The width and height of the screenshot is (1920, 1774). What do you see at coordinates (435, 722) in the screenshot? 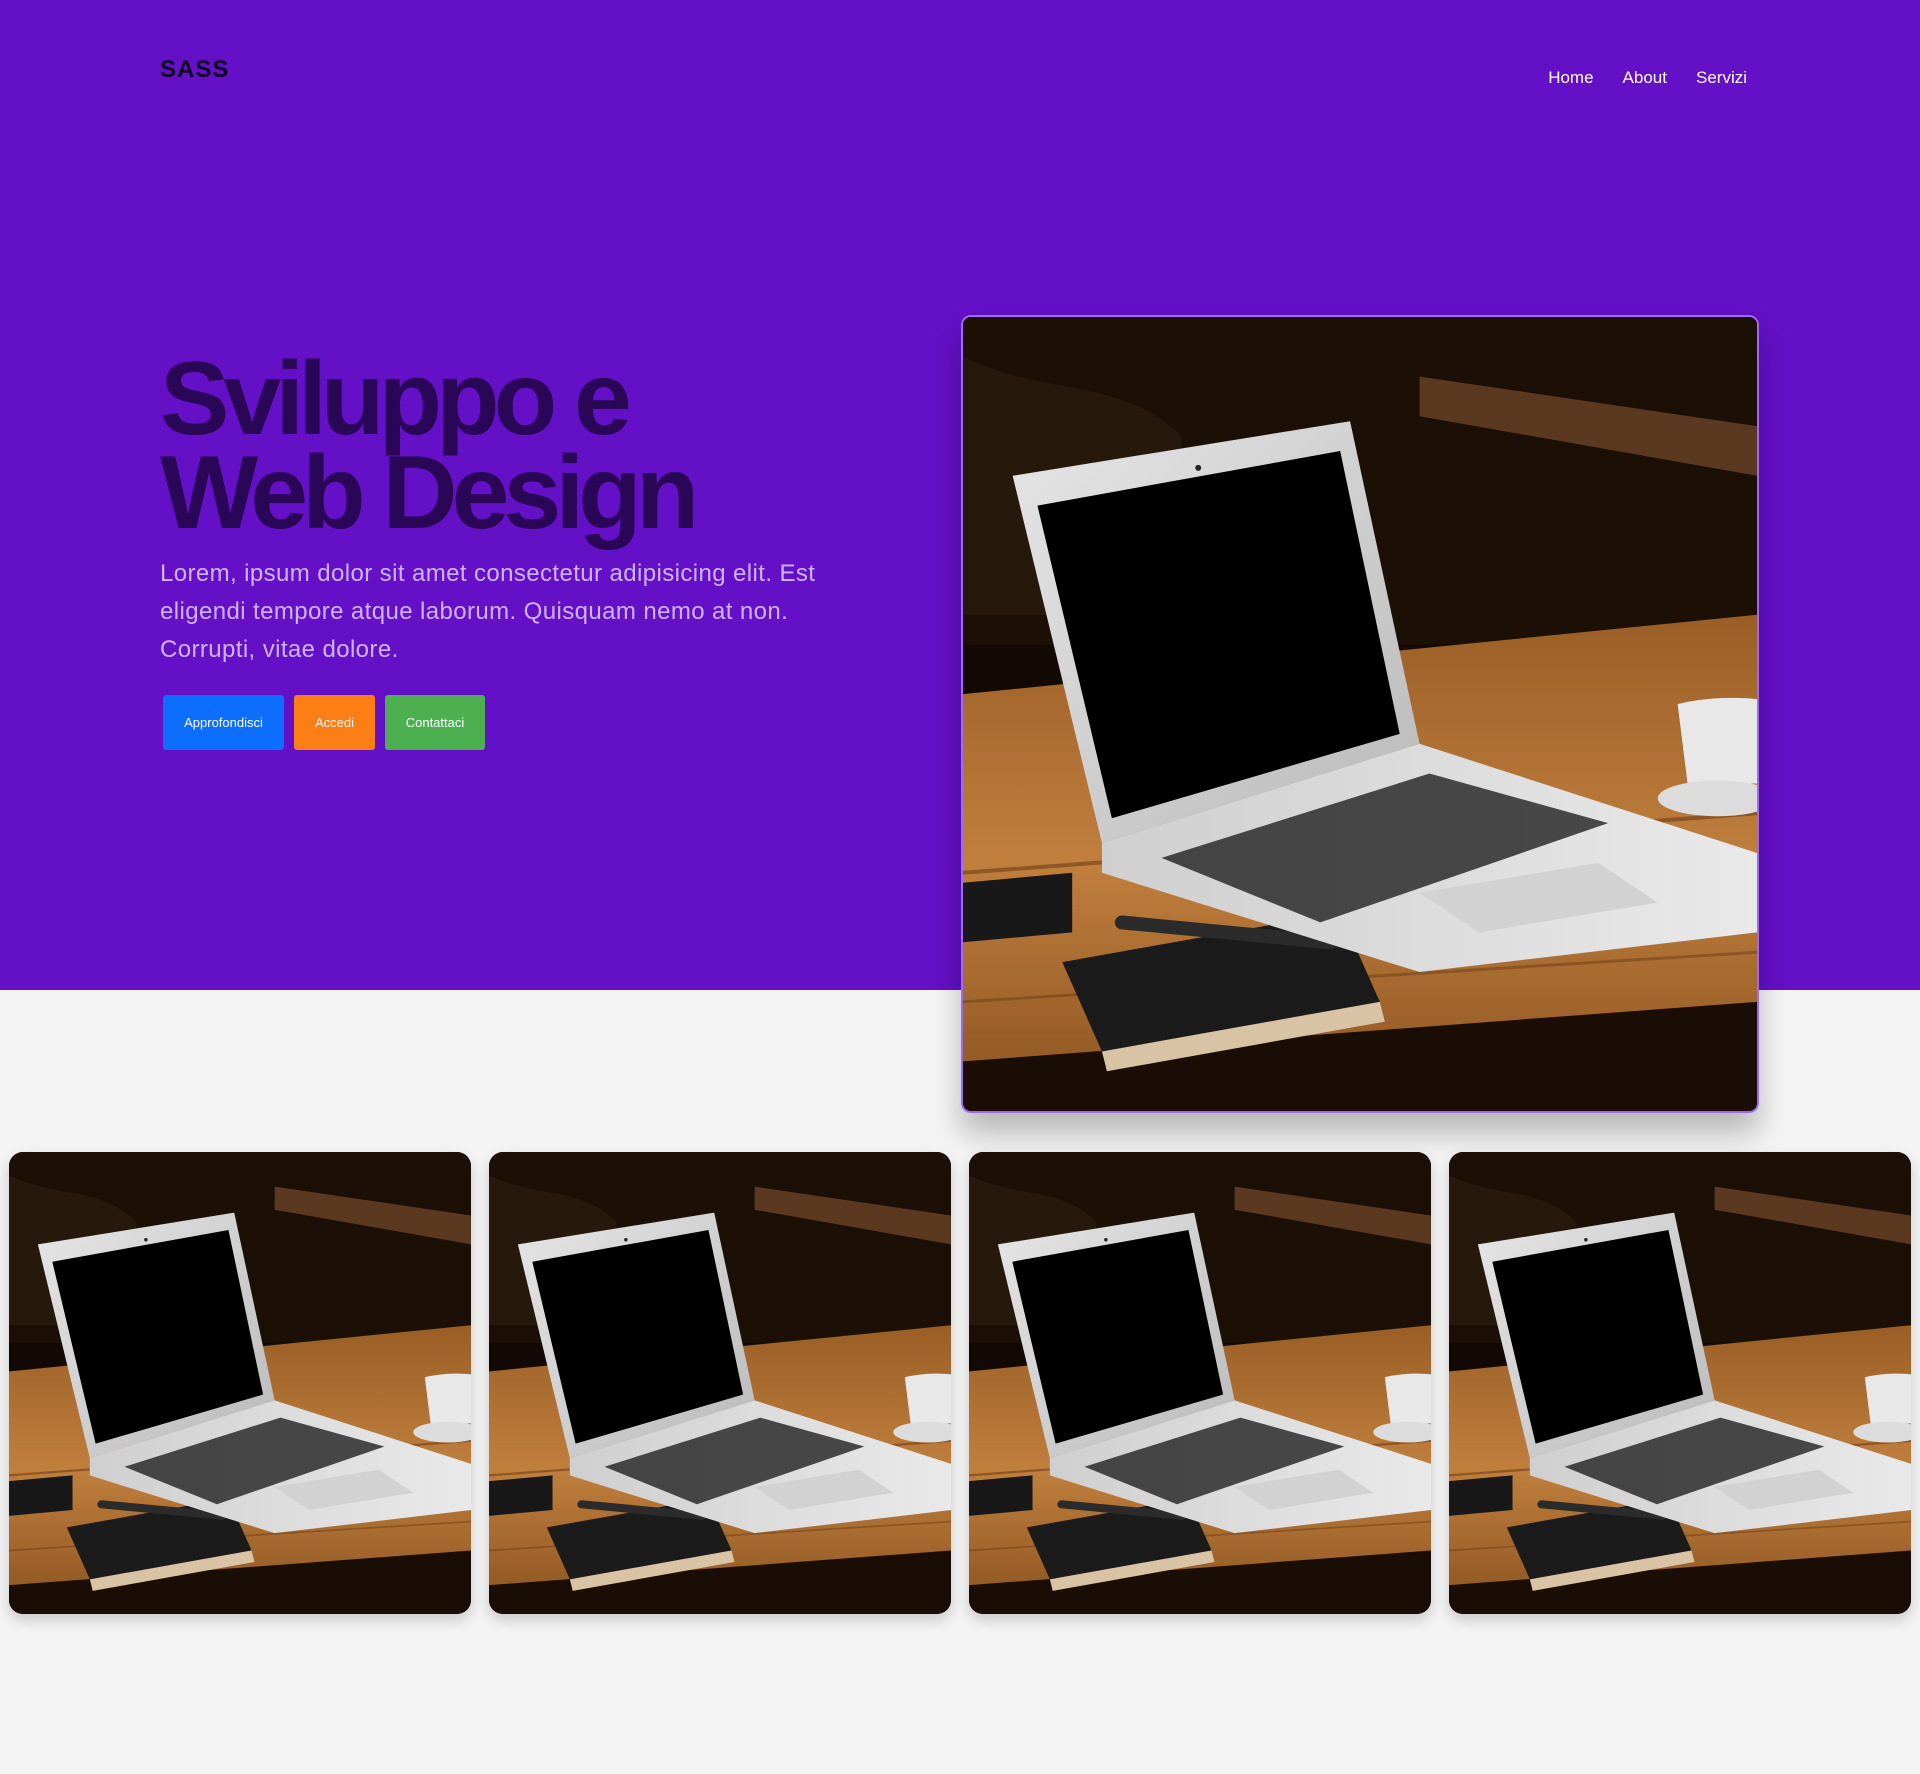
I see `contattaci-button: Contattaci` at bounding box center [435, 722].